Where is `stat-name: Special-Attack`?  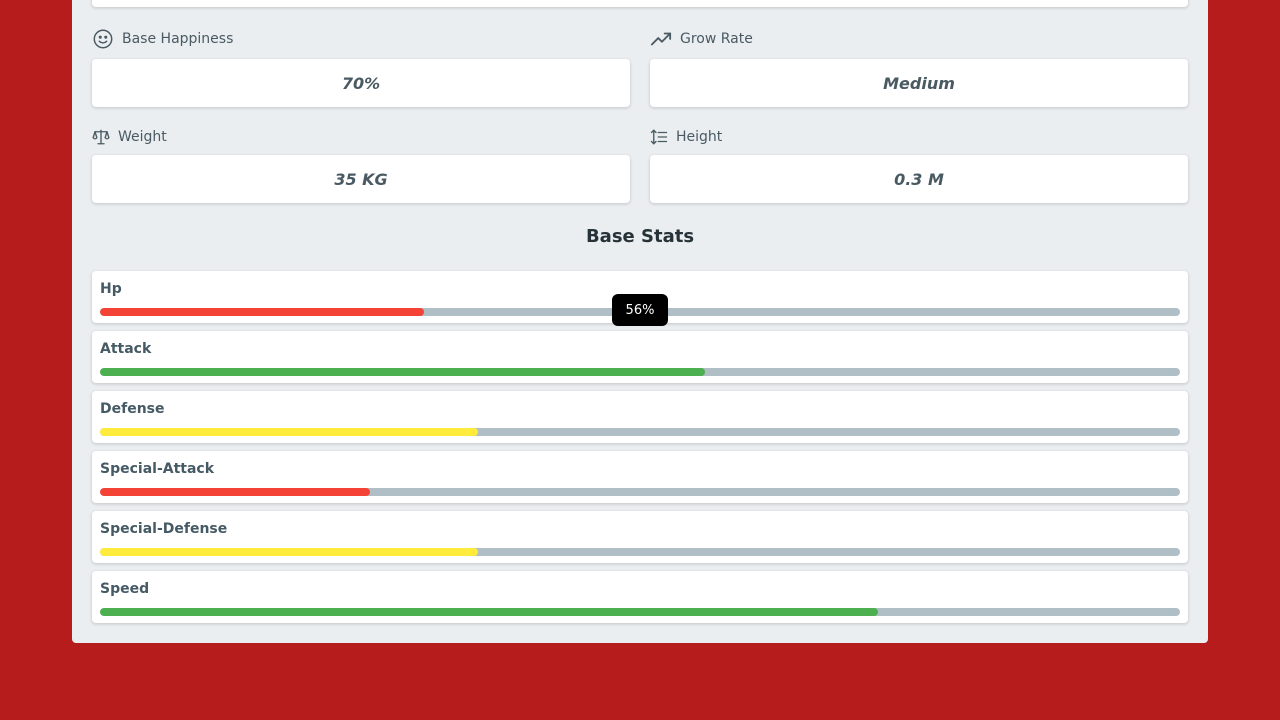
stat-name: Special-Attack is located at coordinates (157, 469).